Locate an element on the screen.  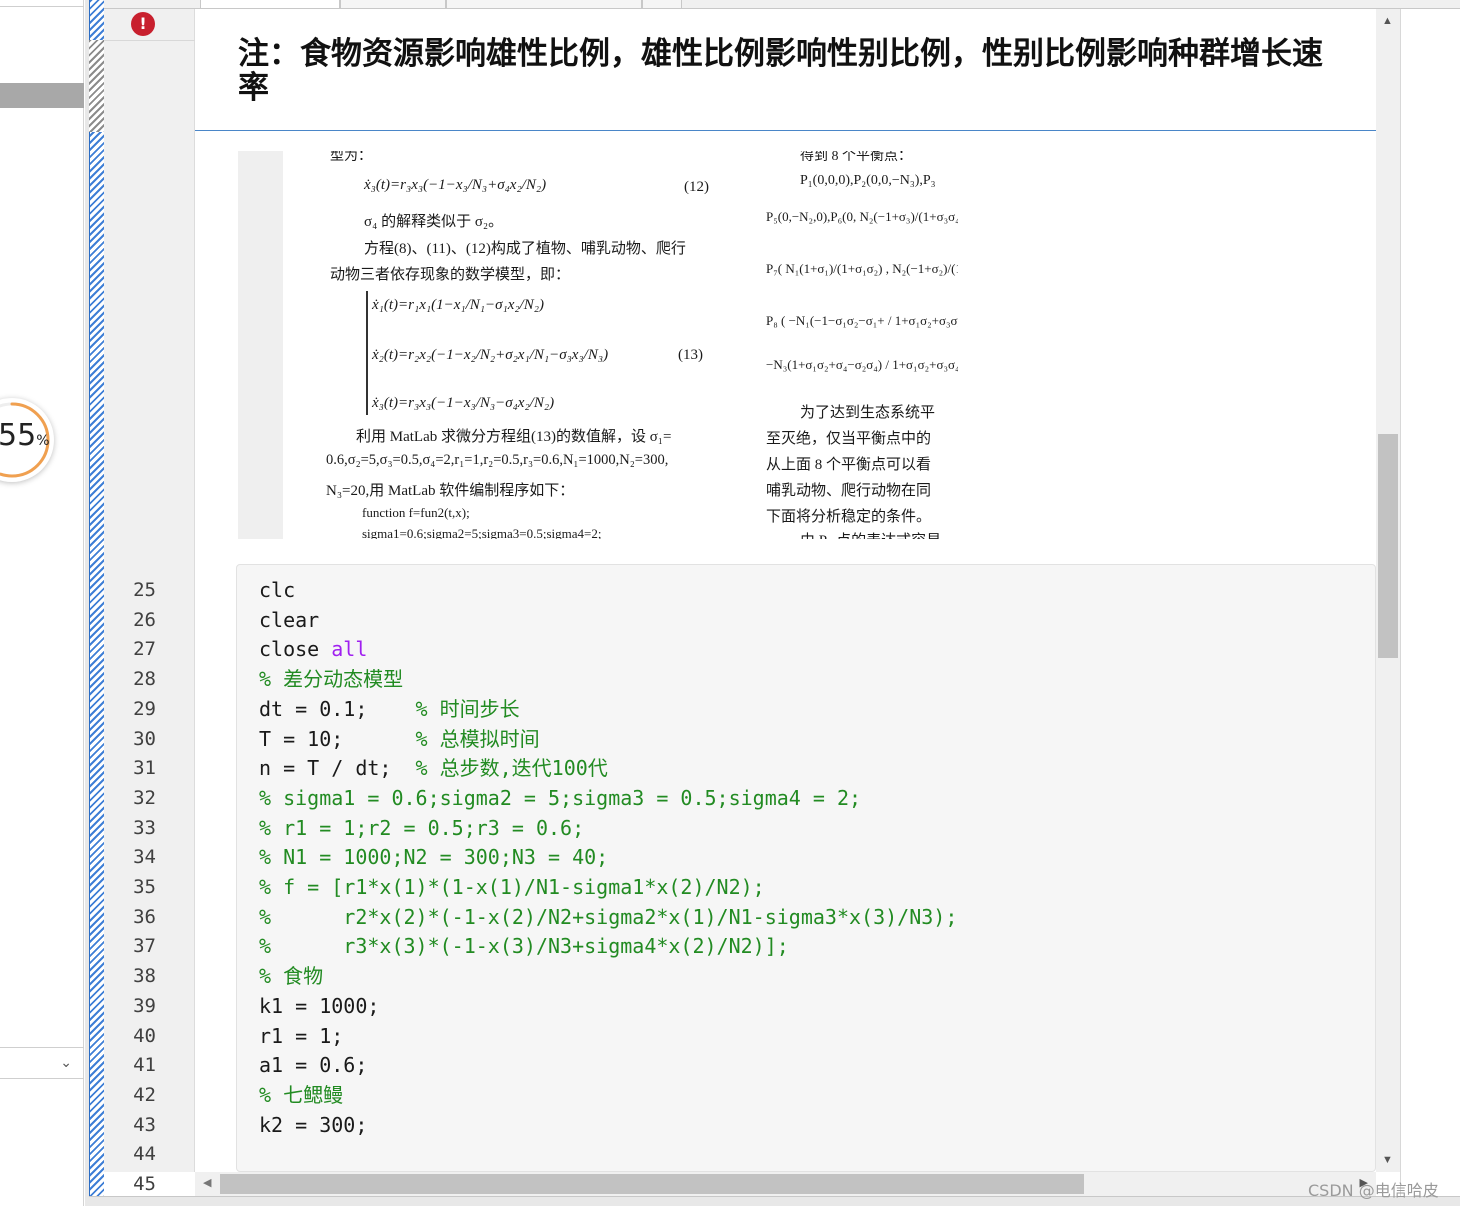
line-number: 44 is located at coordinates (144, 1154).